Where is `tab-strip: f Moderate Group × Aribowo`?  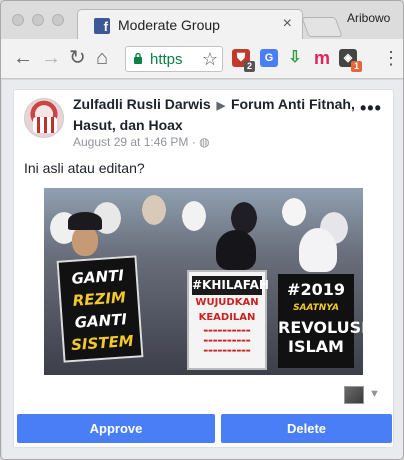 tab-strip: f Moderate Group × Aribowo is located at coordinates (202, 20).